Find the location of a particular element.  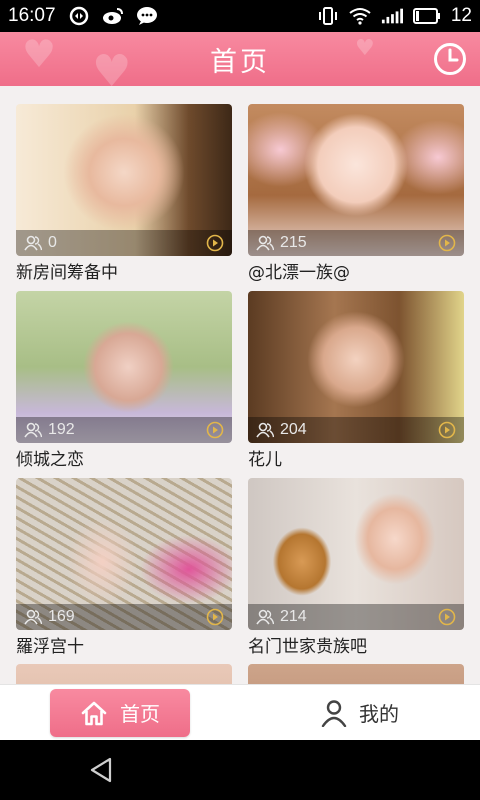

room-card: 215 @北漂一族@ is located at coordinates (356, 194).